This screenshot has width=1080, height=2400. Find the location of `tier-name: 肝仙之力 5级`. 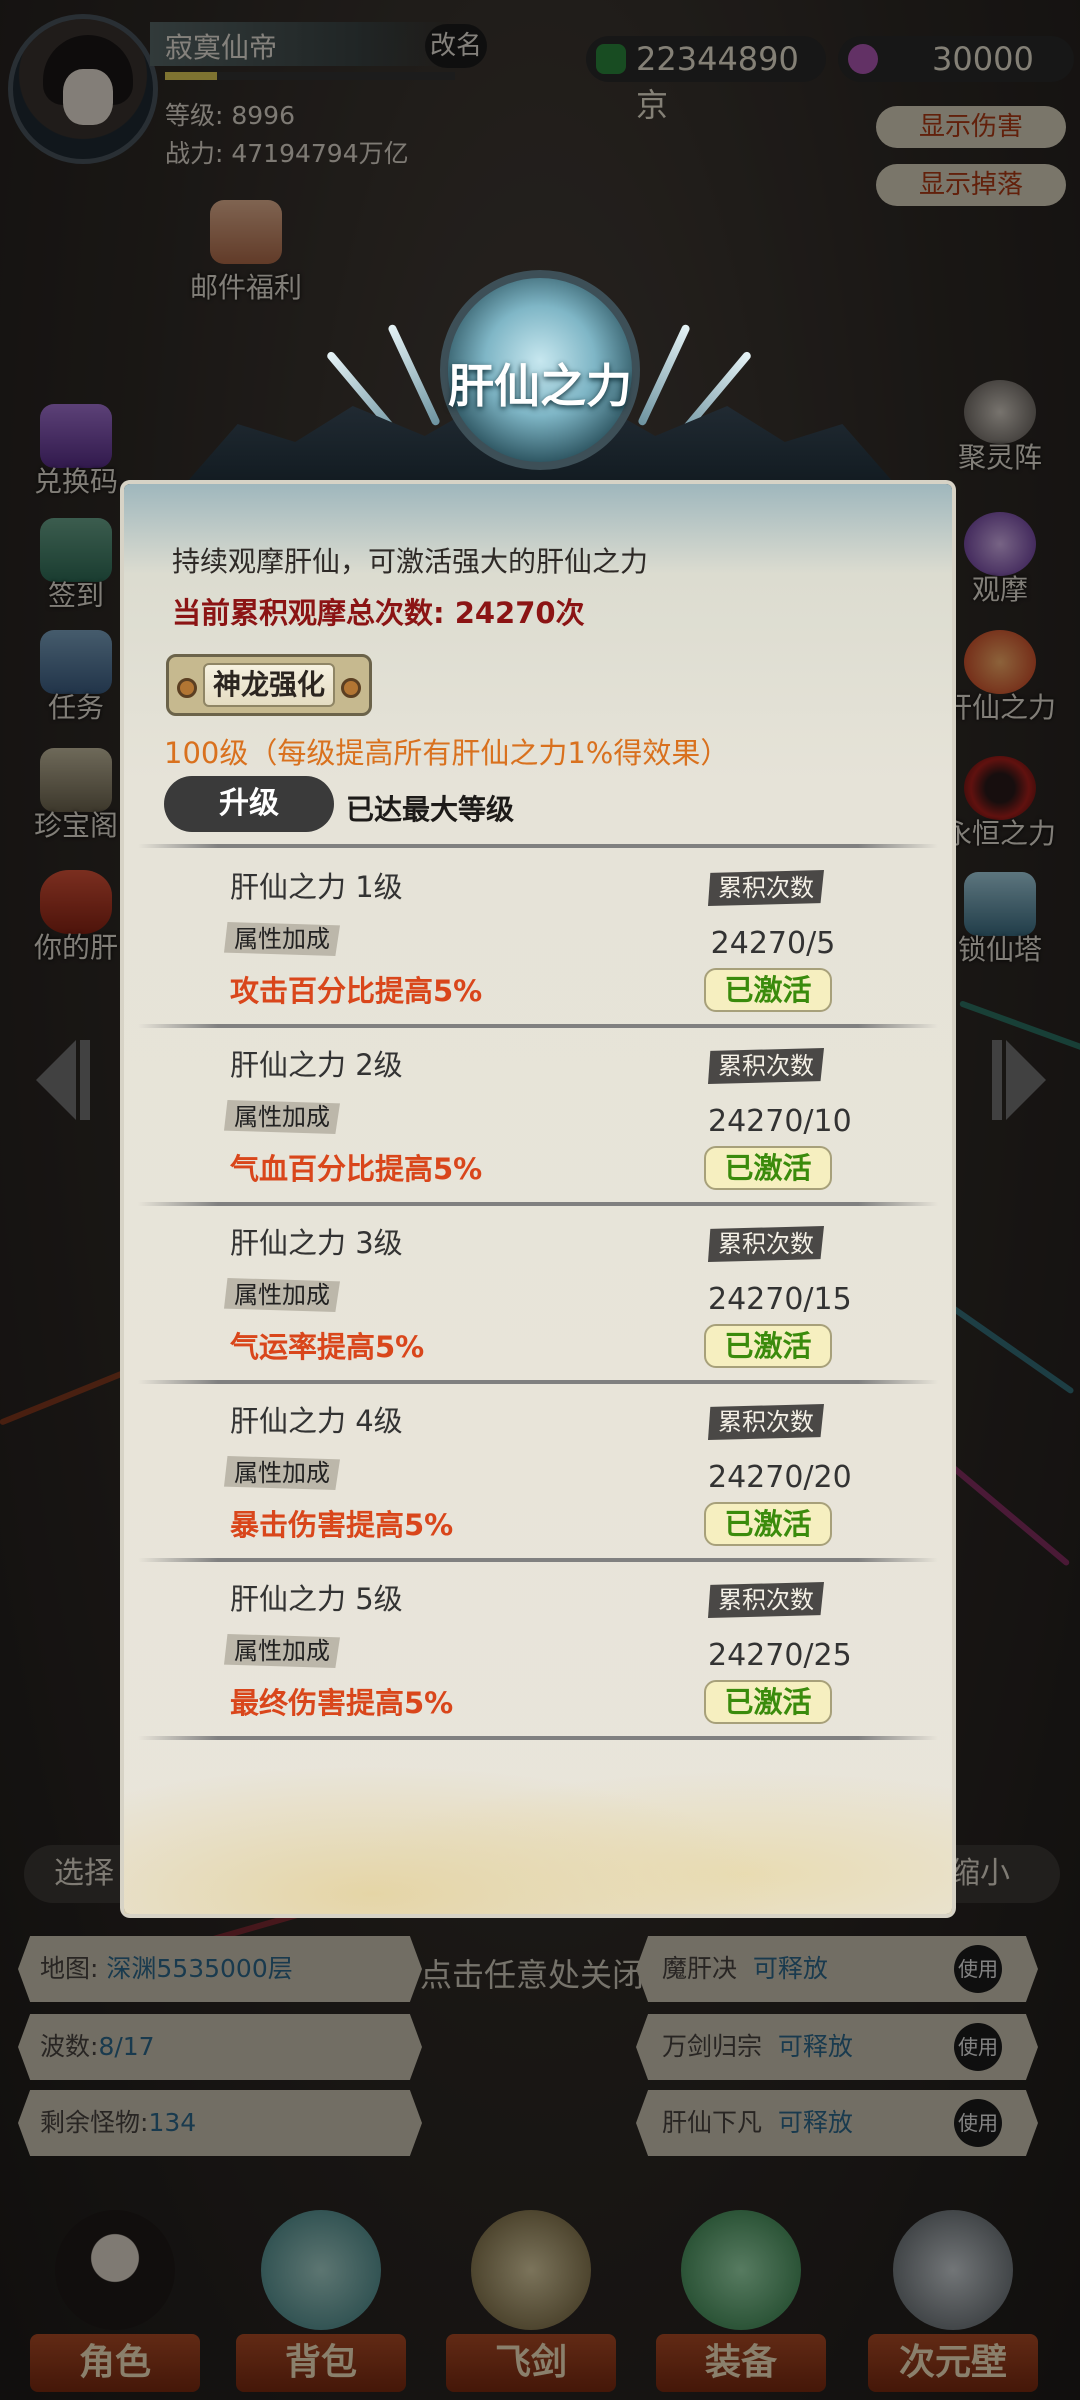

tier-name: 肝仙之力 5级 is located at coordinates (316, 1599).